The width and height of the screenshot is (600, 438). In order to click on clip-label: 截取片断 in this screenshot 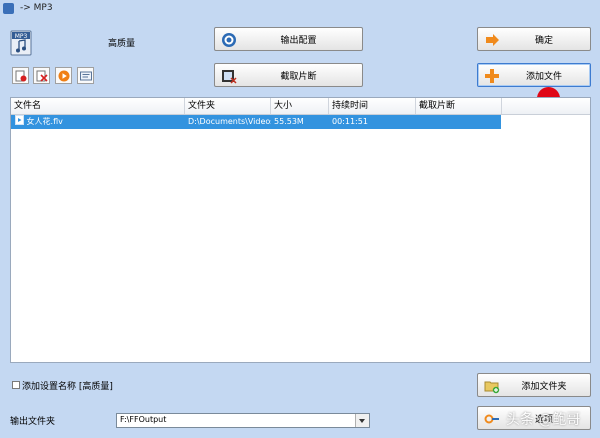, I will do `click(298, 76)`.